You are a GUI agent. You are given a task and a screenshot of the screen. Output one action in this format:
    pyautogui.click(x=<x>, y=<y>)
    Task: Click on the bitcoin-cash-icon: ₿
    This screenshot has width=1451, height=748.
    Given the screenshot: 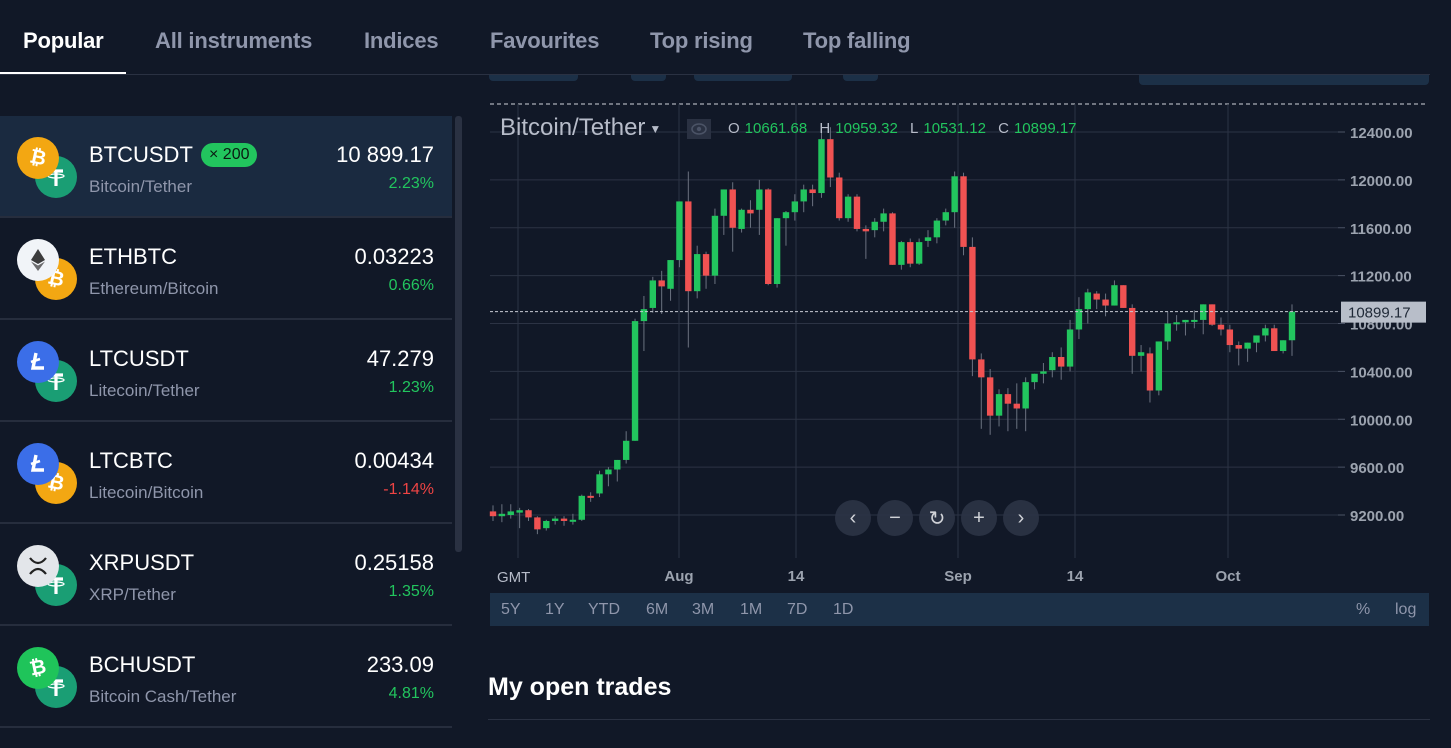 What is the action you would take?
    pyautogui.click(x=38, y=668)
    